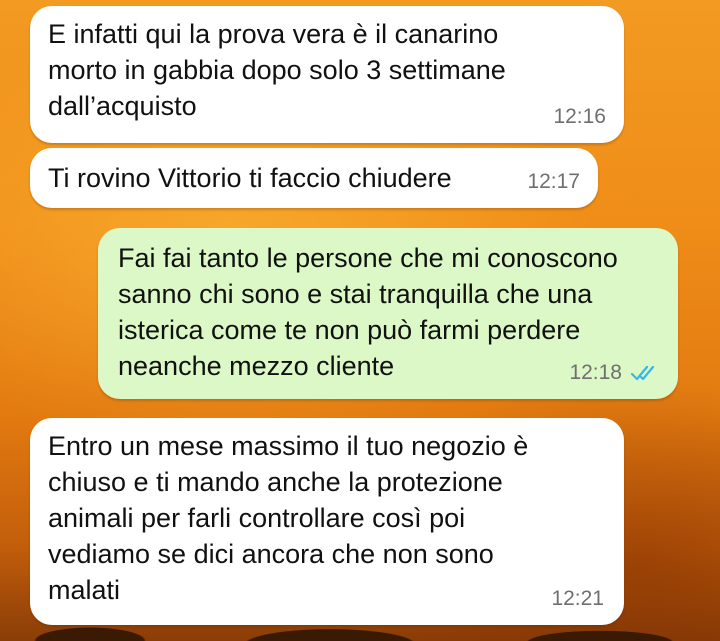 The height and width of the screenshot is (641, 720). What do you see at coordinates (642, 373) in the screenshot?
I see `double-check-icon` at bounding box center [642, 373].